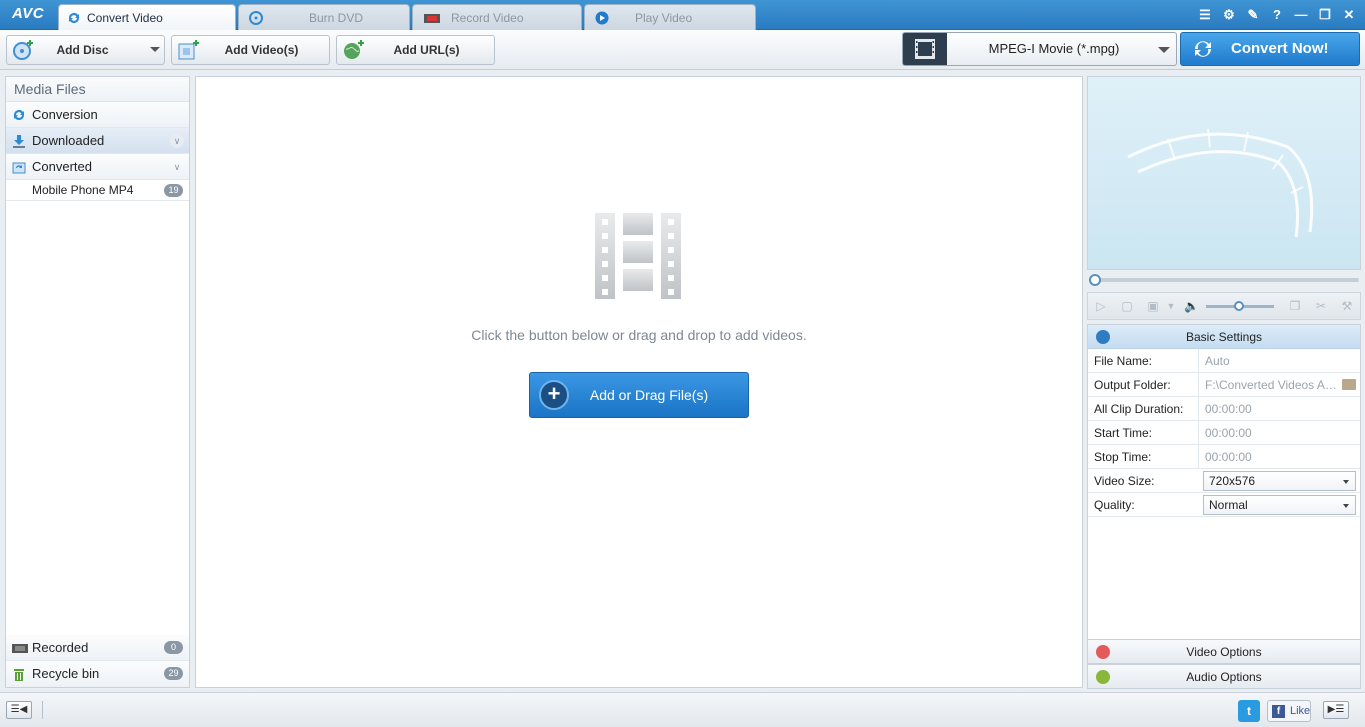 The height and width of the screenshot is (727, 1365). Describe the element at coordinates (1249, 711) in the screenshot. I see `twitter-icon: t` at that location.